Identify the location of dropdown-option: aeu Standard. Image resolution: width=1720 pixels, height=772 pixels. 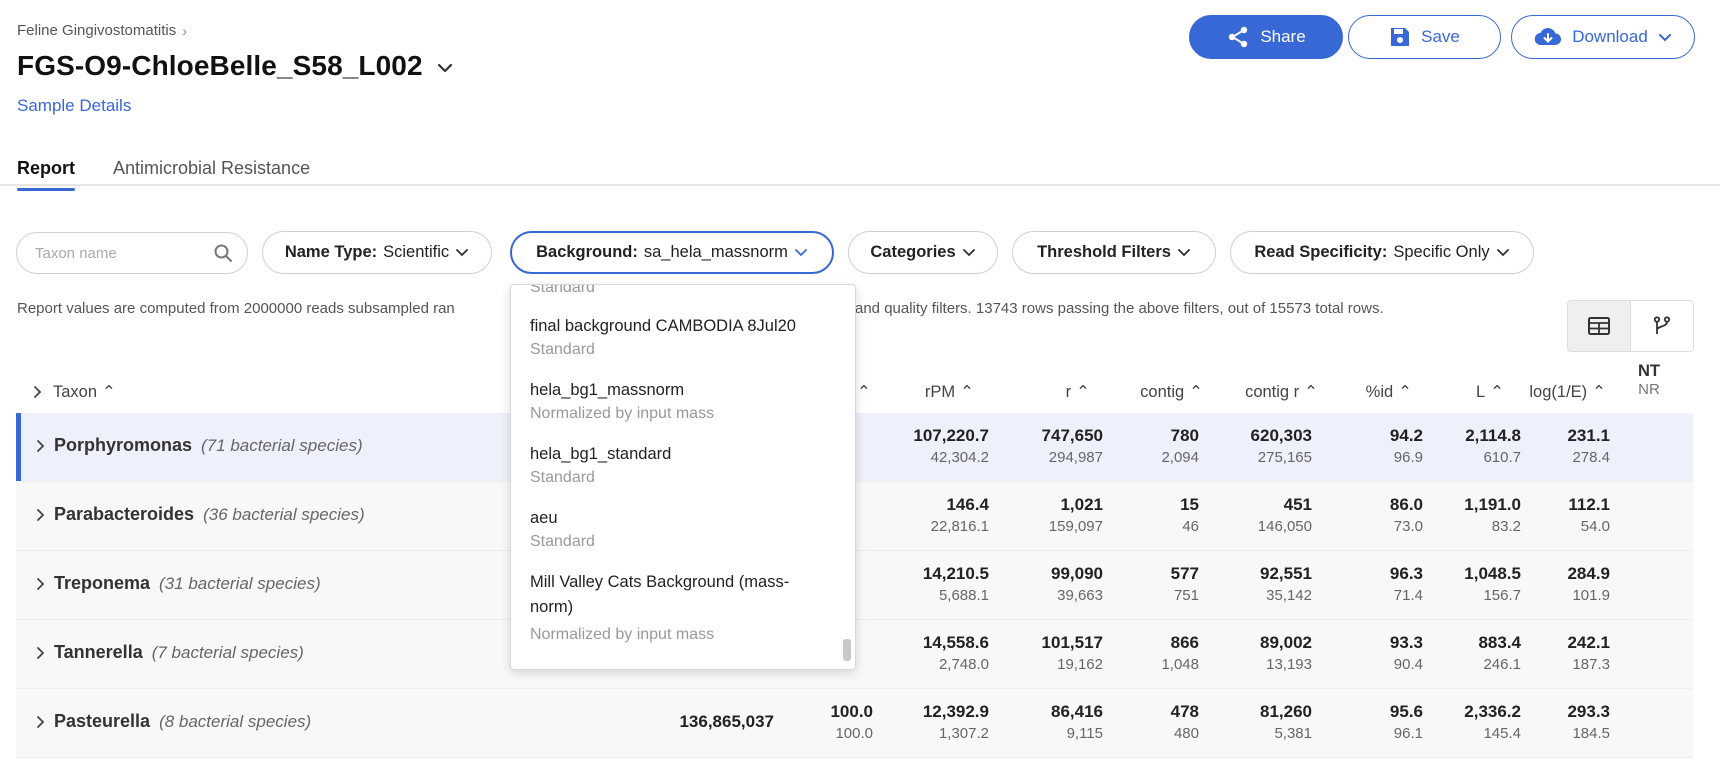
(680, 529).